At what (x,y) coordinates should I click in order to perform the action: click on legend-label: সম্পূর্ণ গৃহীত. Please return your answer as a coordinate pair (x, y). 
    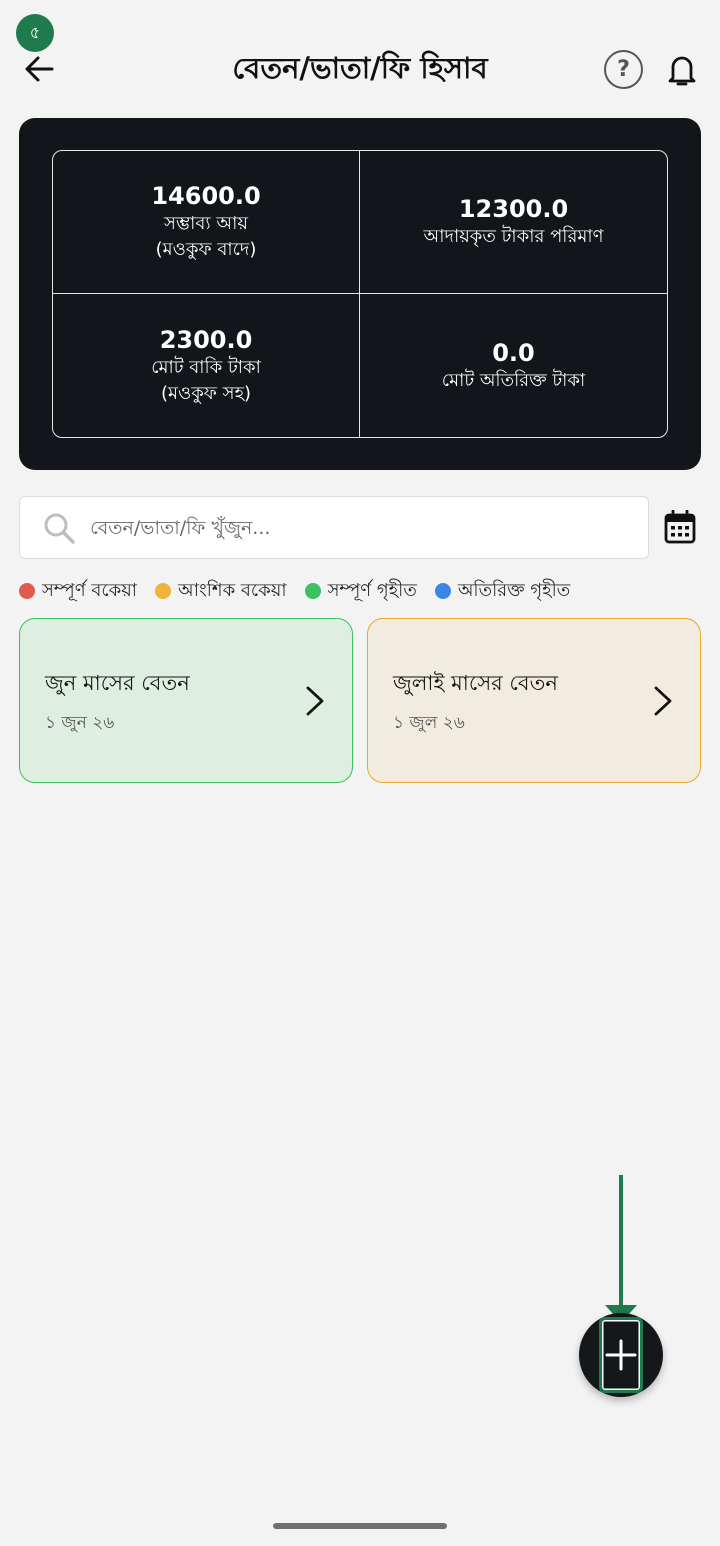
    Looking at the image, I should click on (372, 590).